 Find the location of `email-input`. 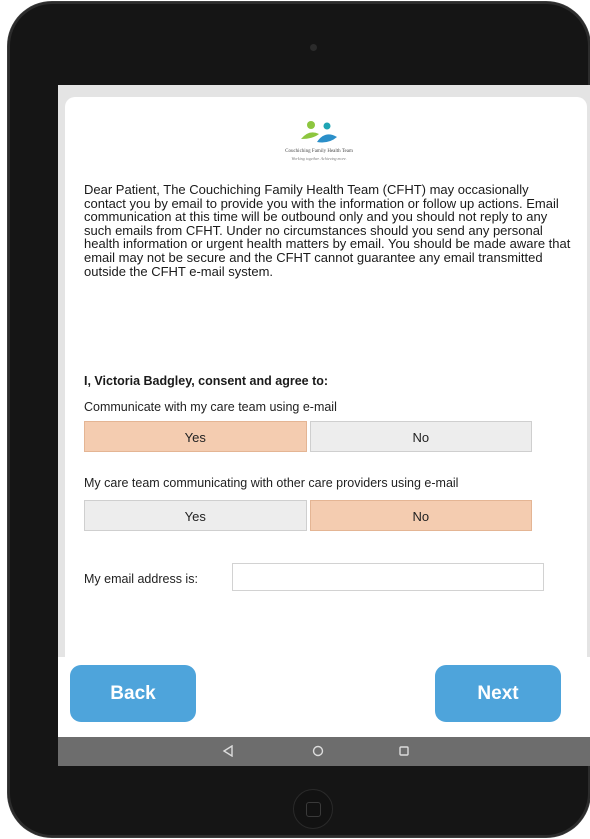

email-input is located at coordinates (388, 577).